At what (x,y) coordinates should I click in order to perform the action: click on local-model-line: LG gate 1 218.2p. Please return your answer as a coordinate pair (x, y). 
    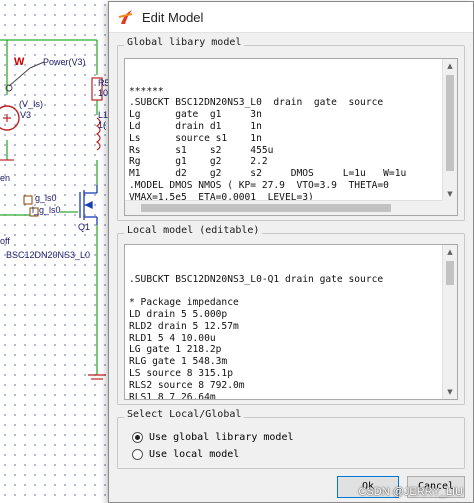
    Looking at the image, I should click on (175, 350).